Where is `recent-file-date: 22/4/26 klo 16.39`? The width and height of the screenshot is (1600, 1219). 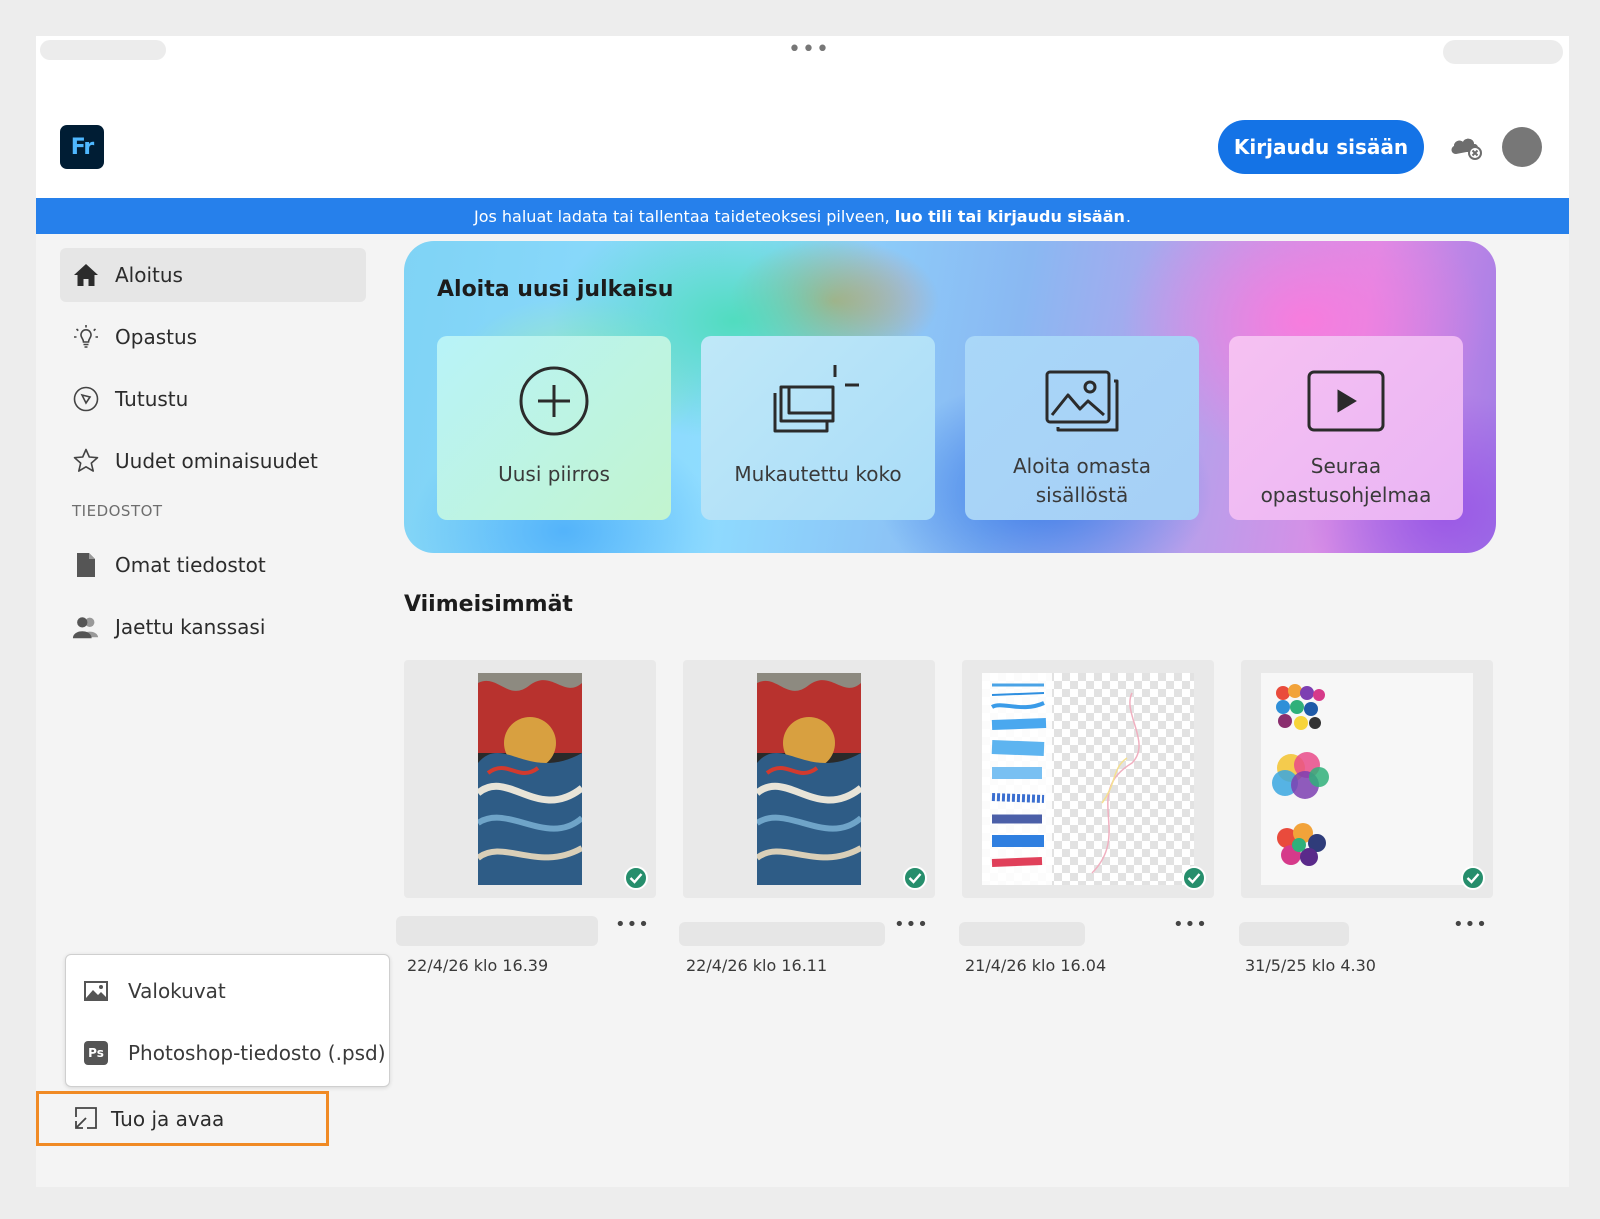 recent-file-date: 22/4/26 klo 16.39 is located at coordinates (478, 965).